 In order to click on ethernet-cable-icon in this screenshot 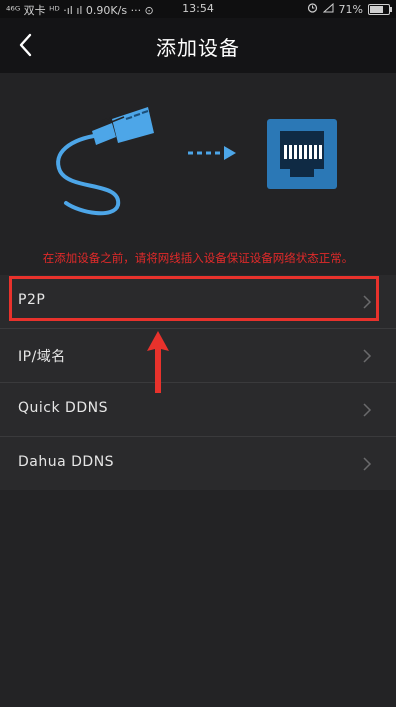, I will do `click(105, 161)`.